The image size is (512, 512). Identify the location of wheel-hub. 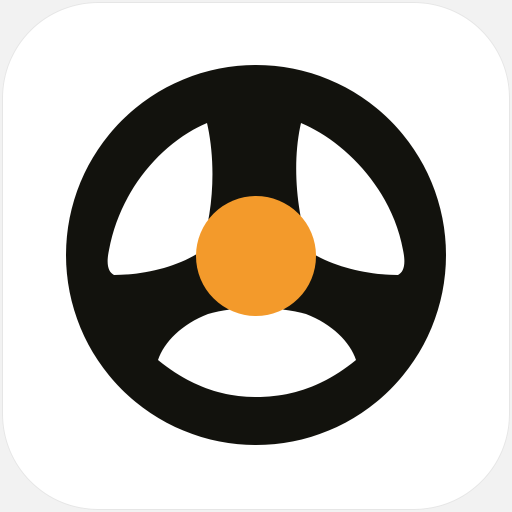
(256, 256).